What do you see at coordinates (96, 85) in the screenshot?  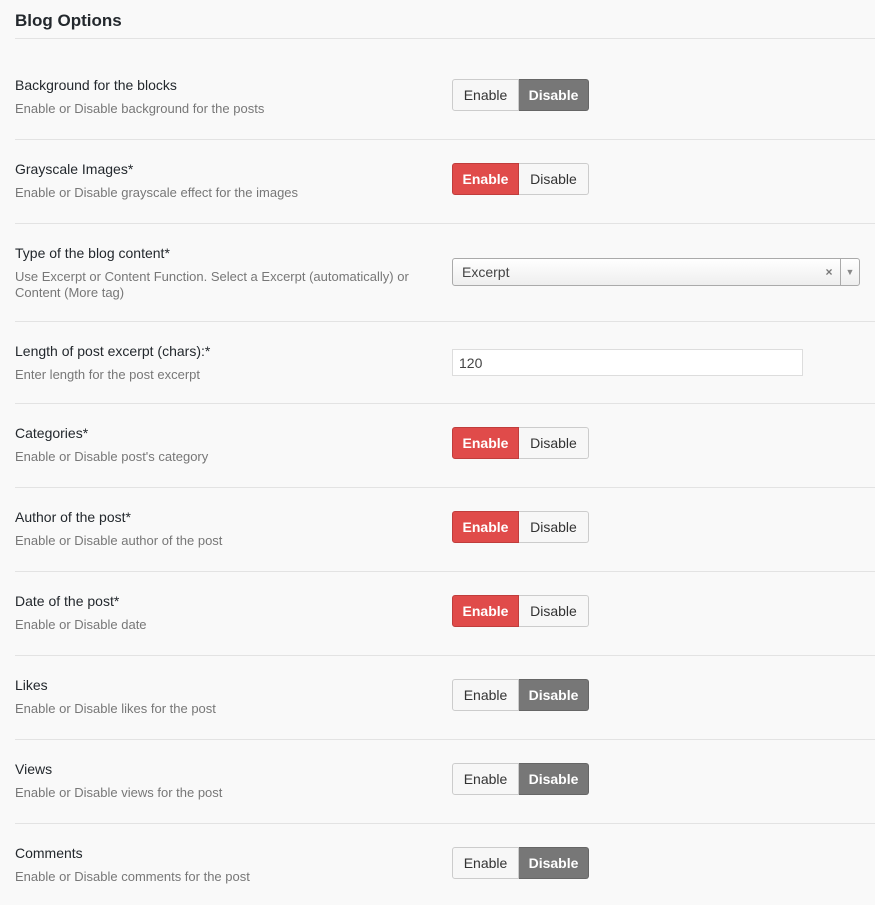 I see `option-label: Background for the blocks` at bounding box center [96, 85].